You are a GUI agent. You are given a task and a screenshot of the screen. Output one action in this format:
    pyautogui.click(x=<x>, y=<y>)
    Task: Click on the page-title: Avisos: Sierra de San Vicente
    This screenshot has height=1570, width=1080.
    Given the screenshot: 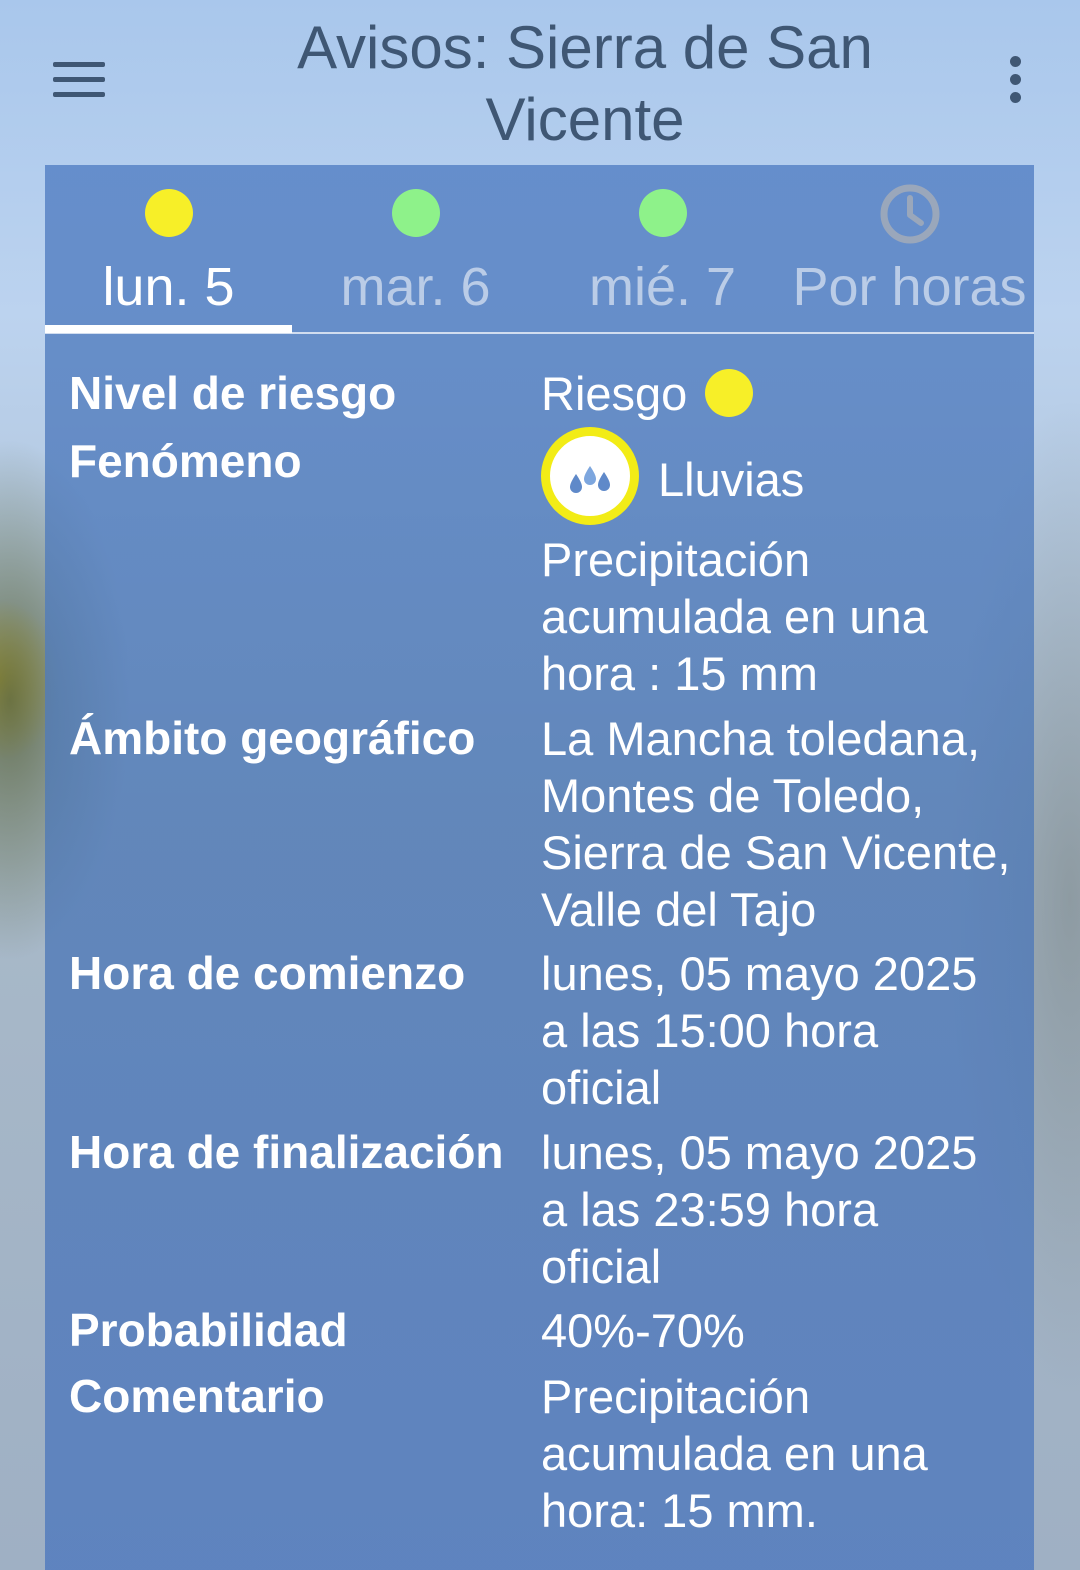 What is the action you would take?
    pyautogui.click(x=585, y=83)
    